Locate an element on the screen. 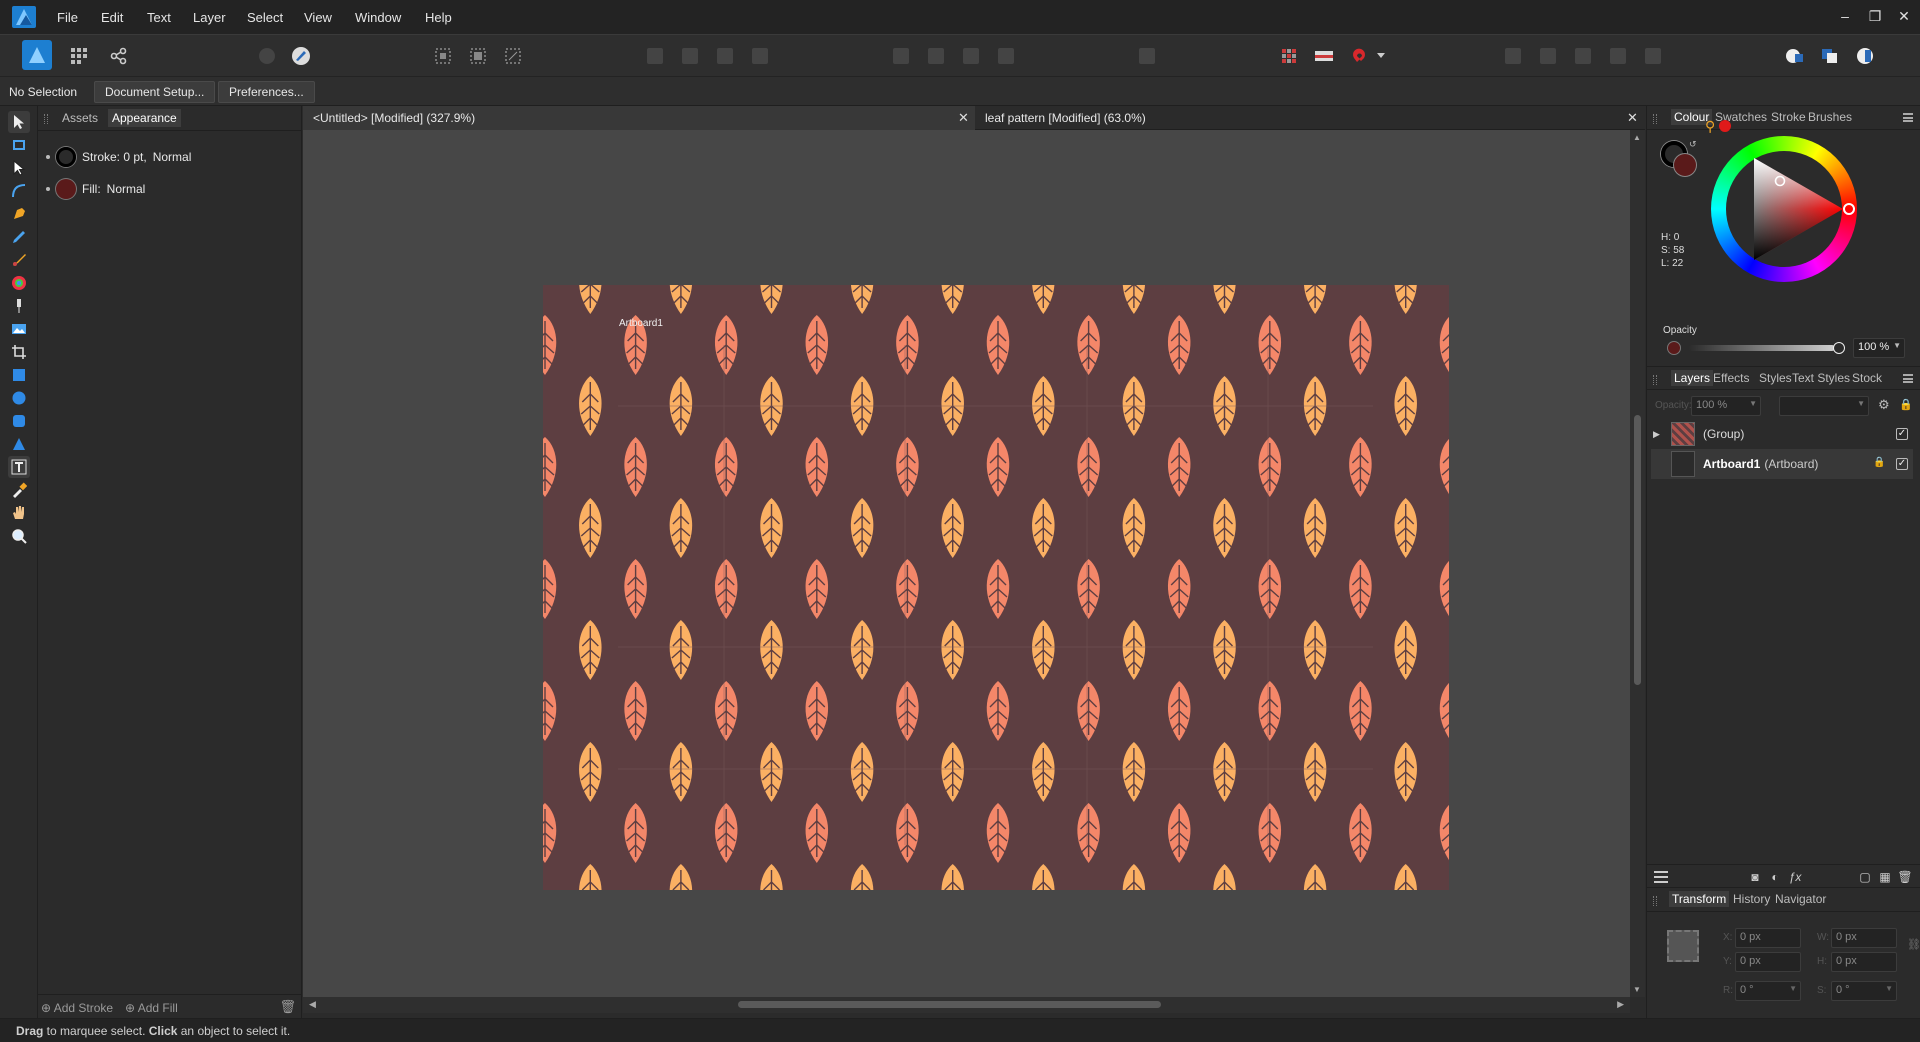 This screenshot has width=1920, height=1042. document-tab-untitled: <Untitled> [Modified] (327.9%) is located at coordinates (639, 118).